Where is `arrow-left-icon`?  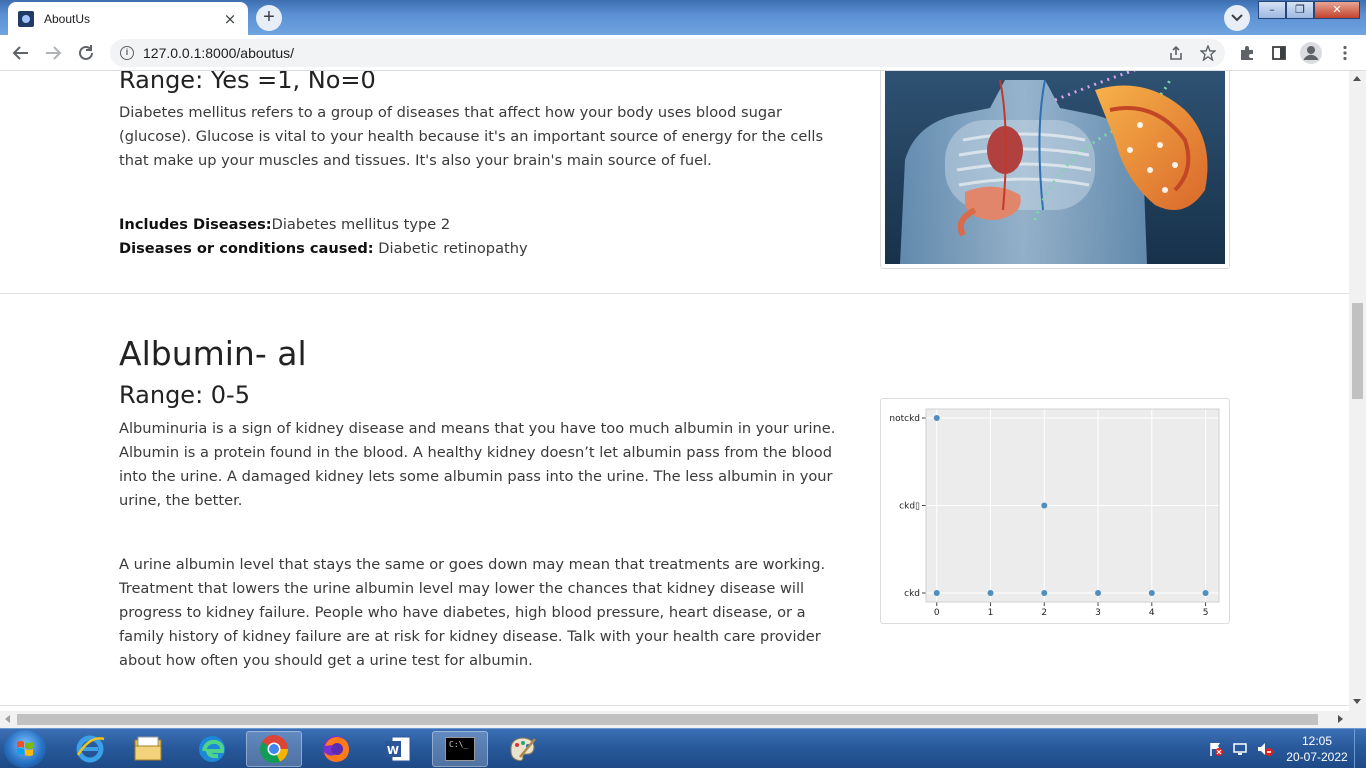
arrow-left-icon is located at coordinates (20, 53).